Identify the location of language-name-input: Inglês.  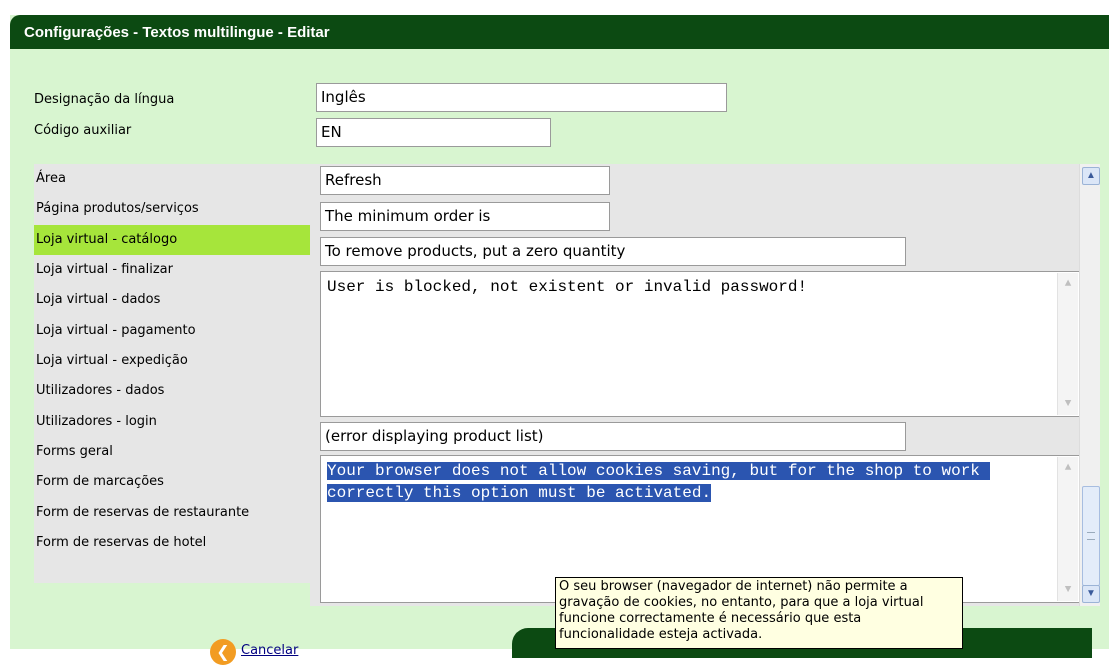
(521, 97).